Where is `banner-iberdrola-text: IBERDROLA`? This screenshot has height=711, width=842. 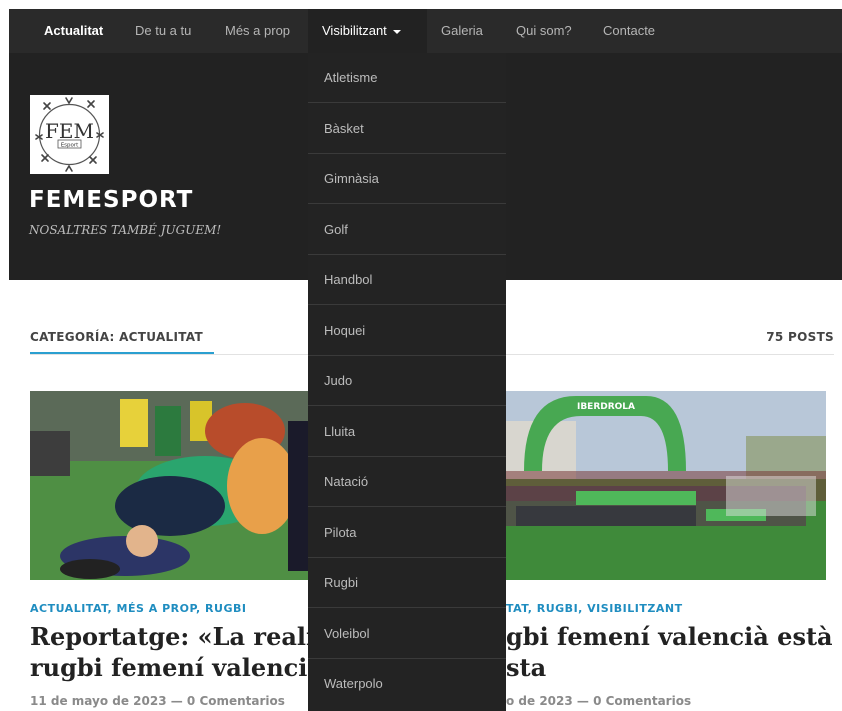
banner-iberdrola-text: IBERDROLA is located at coordinates (606, 407).